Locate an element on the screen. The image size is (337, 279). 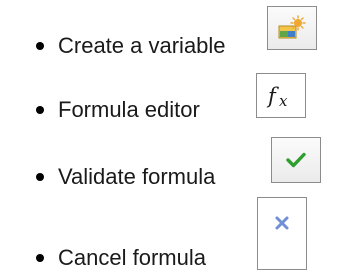
formula-editor-button: f x is located at coordinates (281, 95).